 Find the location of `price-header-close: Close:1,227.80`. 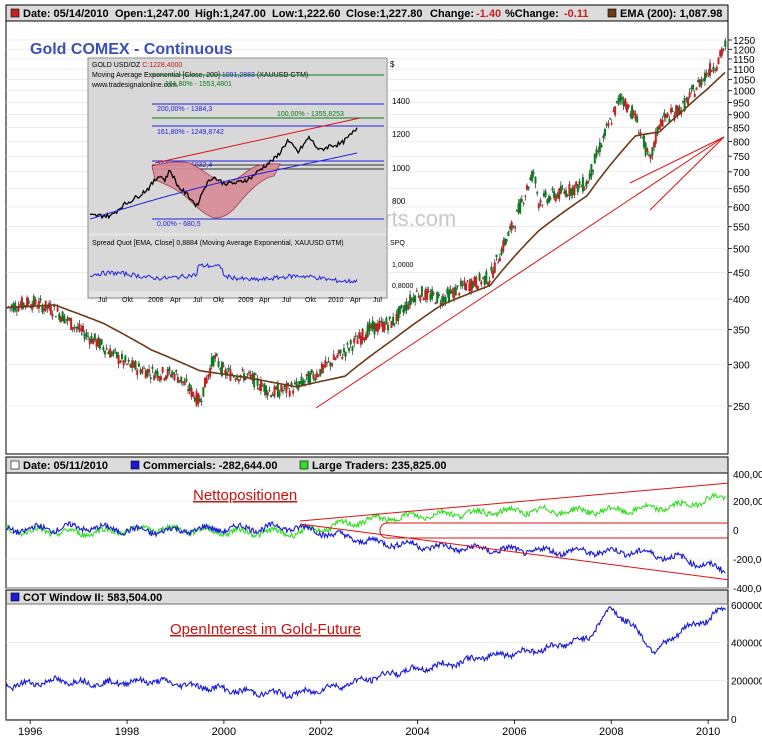

price-header-close: Close:1,227.80 is located at coordinates (384, 14).